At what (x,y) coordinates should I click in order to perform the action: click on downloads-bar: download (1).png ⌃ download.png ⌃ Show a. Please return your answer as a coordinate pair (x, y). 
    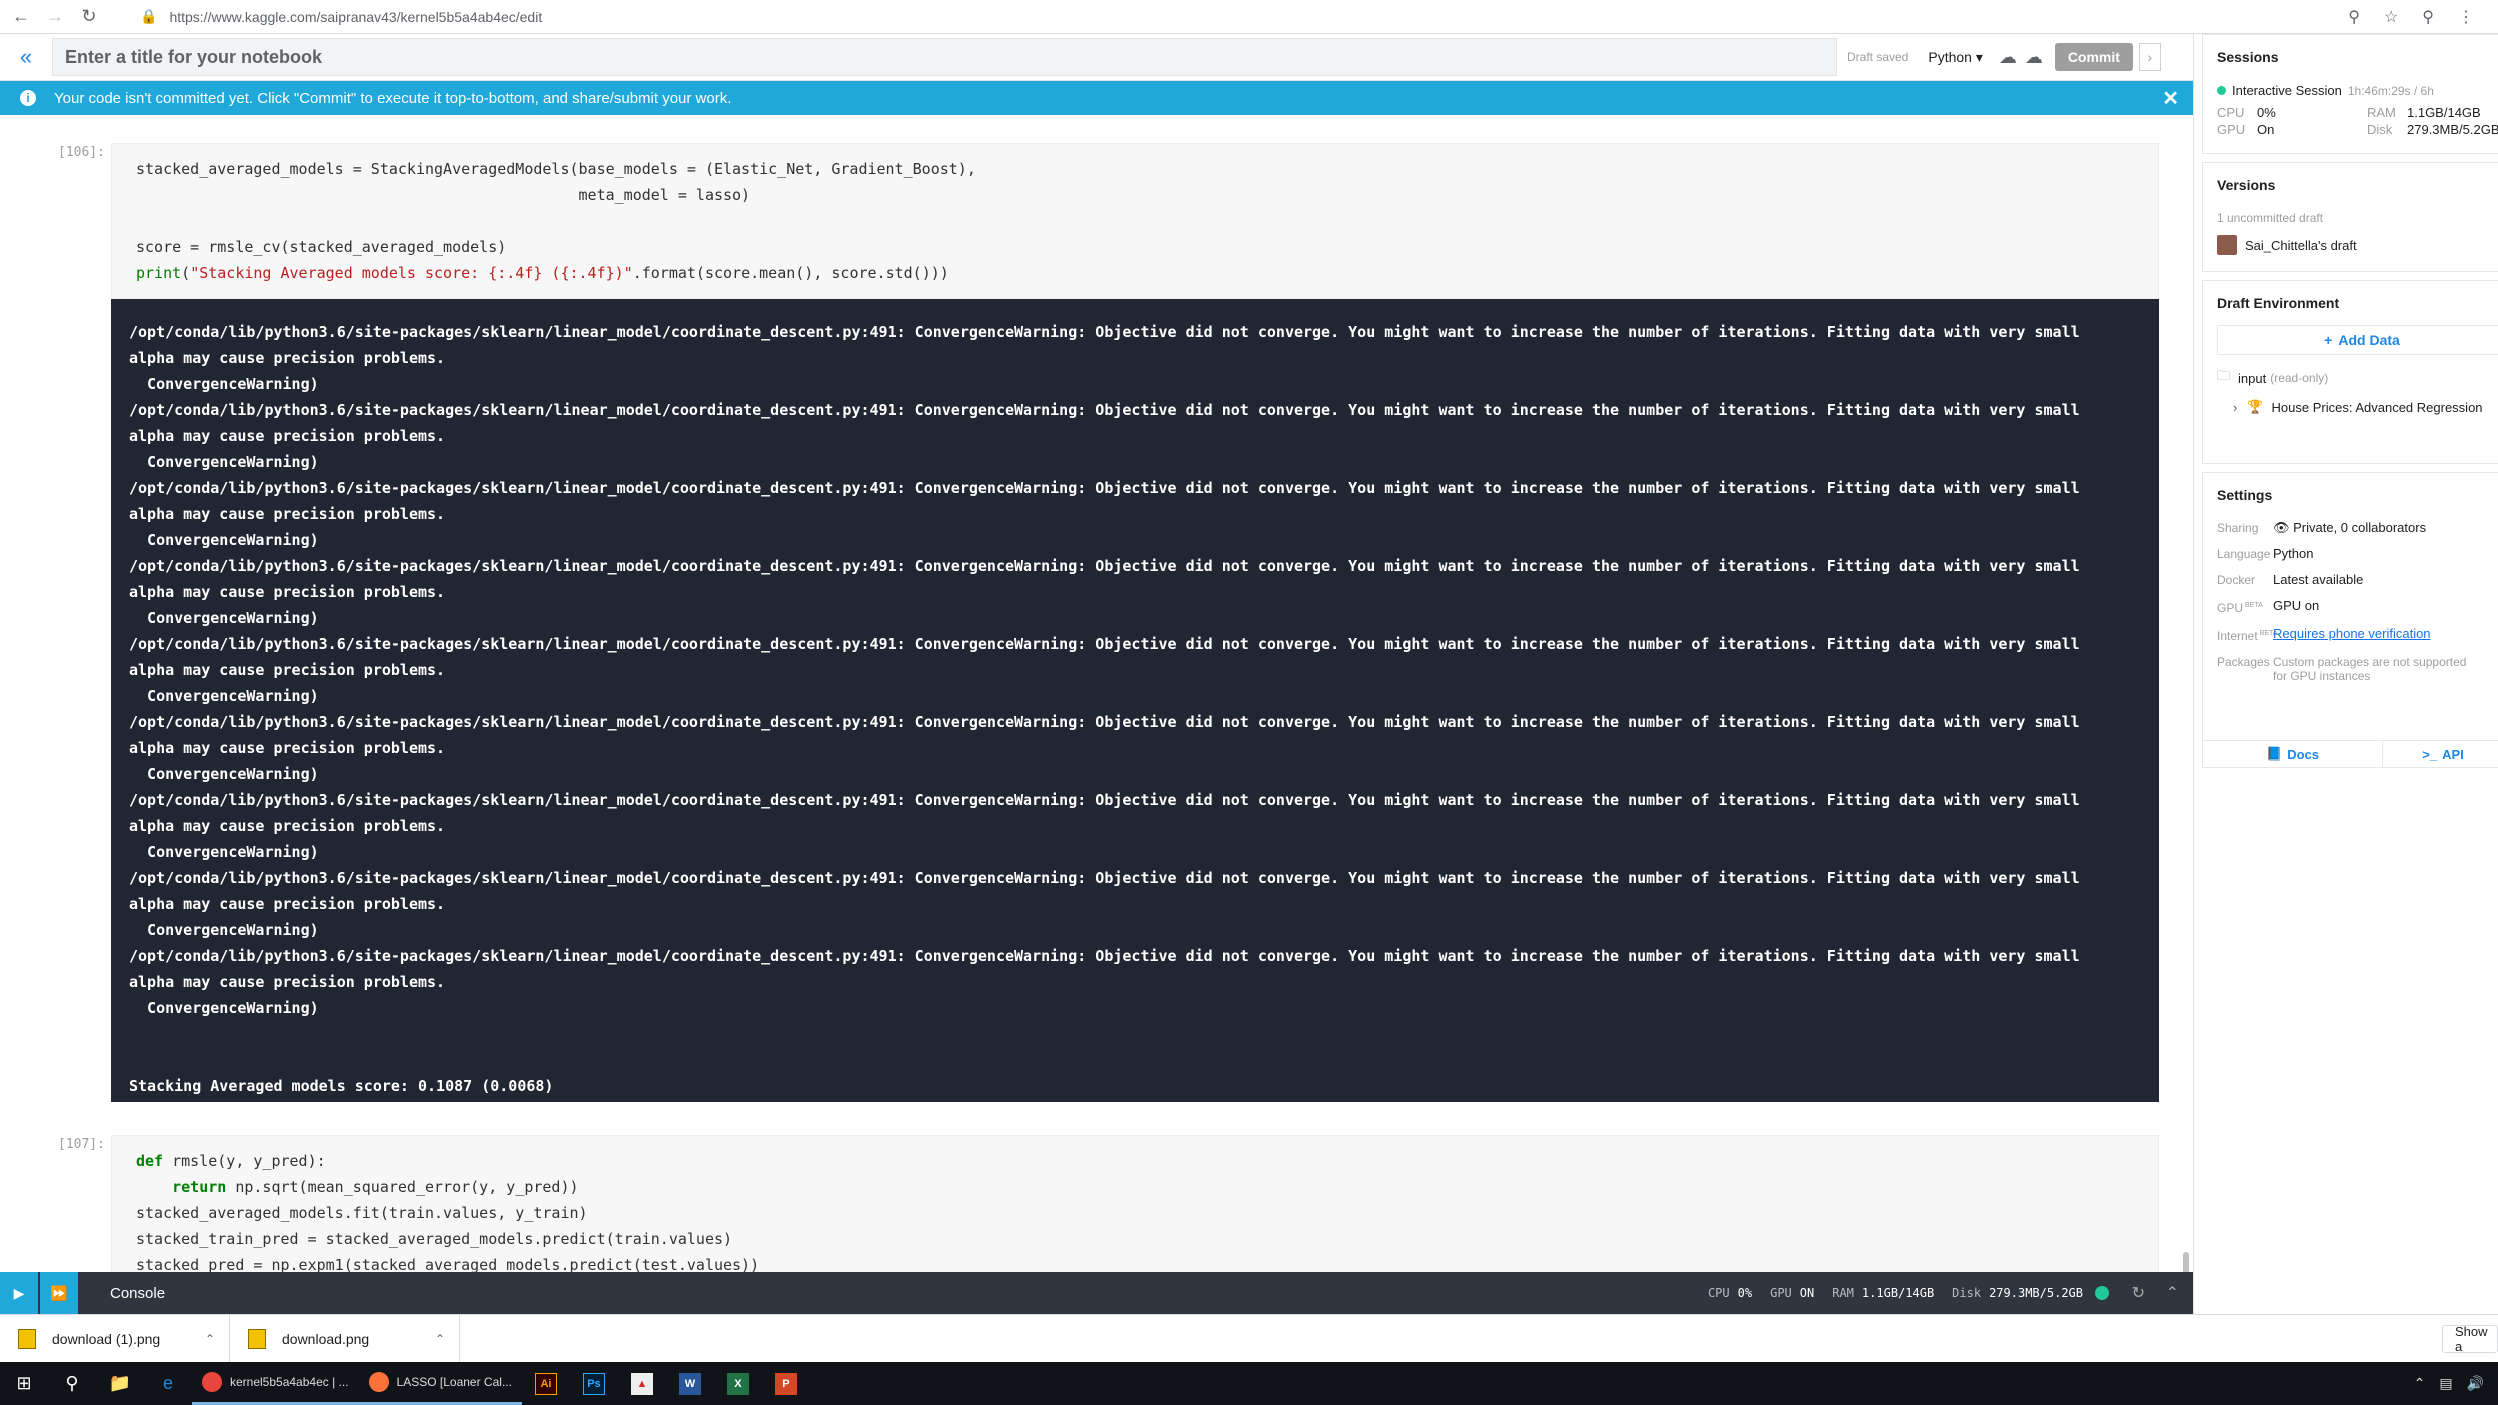
    Looking at the image, I should click on (1249, 1338).